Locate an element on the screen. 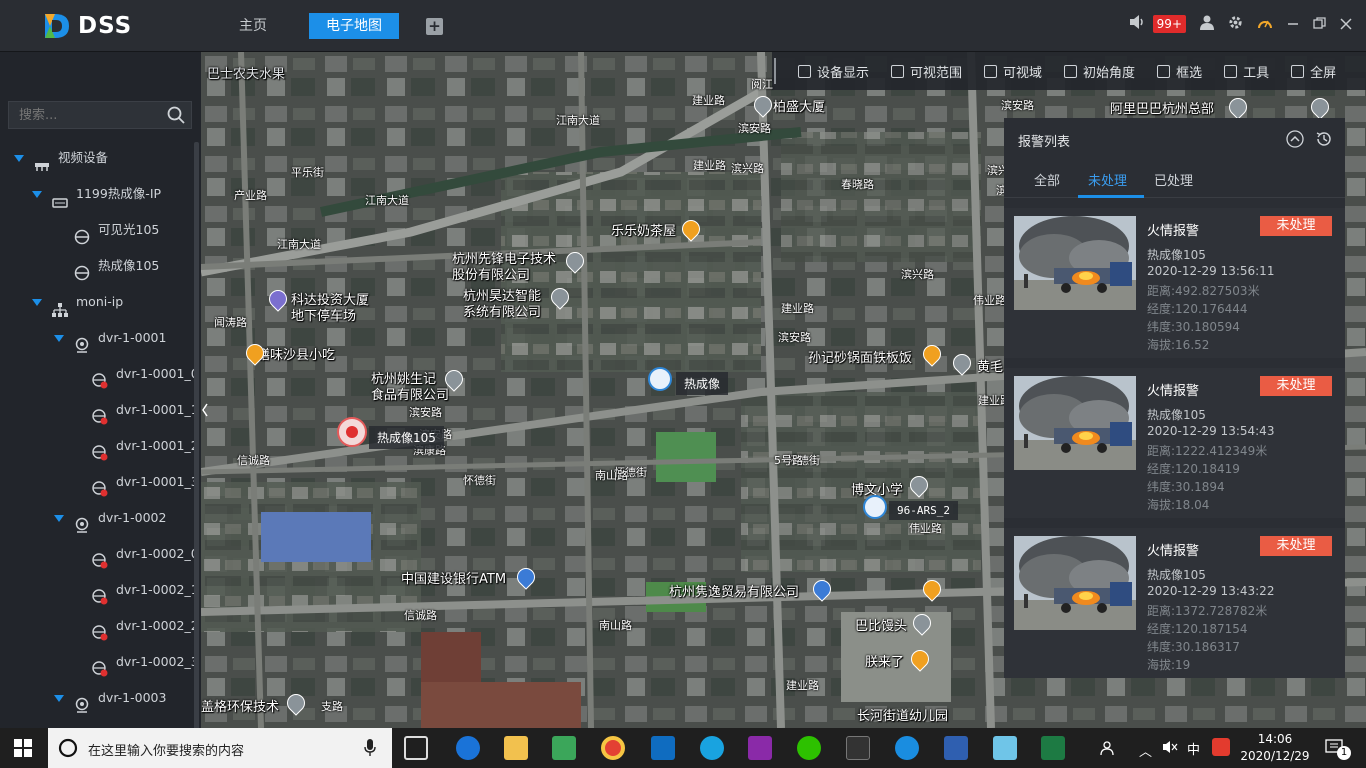 Image resolution: width=1366 pixels, height=768 pixels. tree-item: dvr-1-0001_3 is located at coordinates (99, 482).